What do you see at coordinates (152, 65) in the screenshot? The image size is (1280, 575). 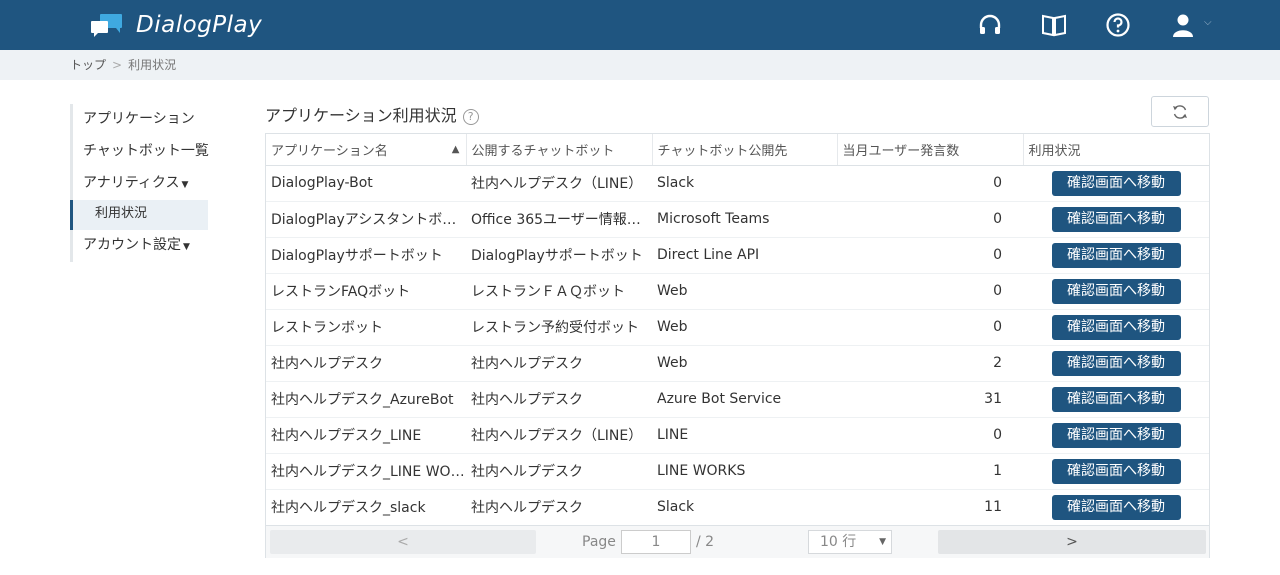 I see `breadcrumb-current: 利用状況` at bounding box center [152, 65].